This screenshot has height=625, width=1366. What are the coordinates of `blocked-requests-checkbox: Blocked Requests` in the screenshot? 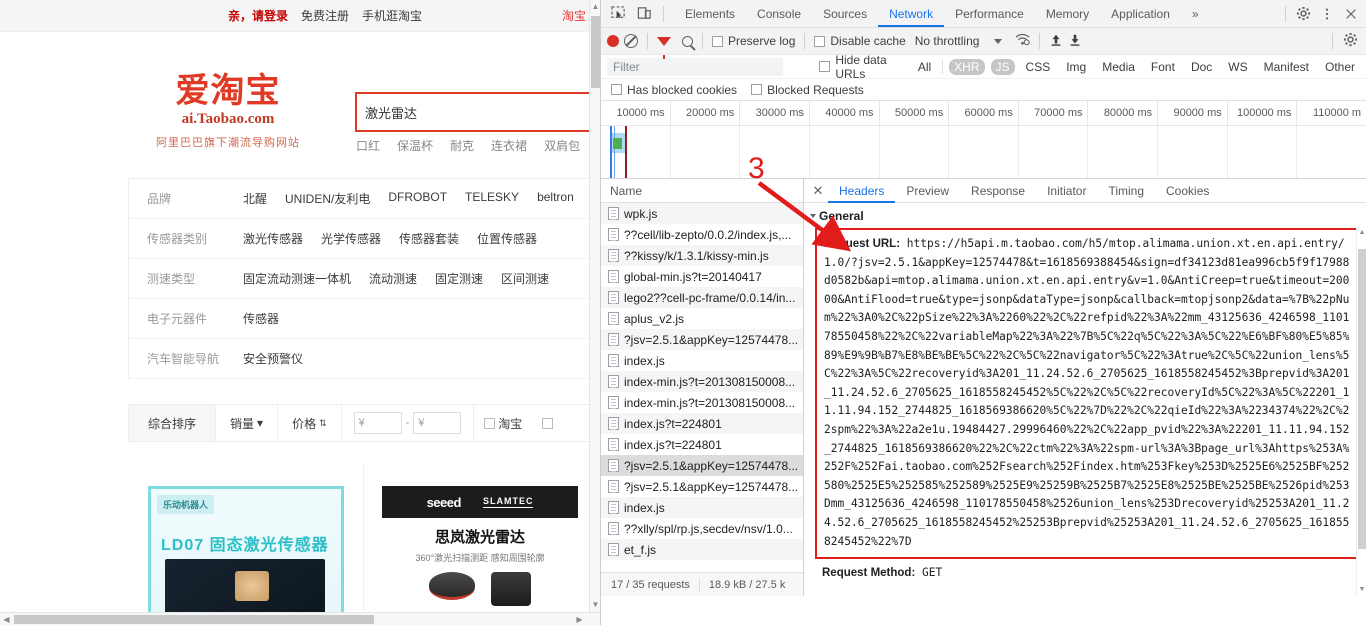 It's located at (807, 90).